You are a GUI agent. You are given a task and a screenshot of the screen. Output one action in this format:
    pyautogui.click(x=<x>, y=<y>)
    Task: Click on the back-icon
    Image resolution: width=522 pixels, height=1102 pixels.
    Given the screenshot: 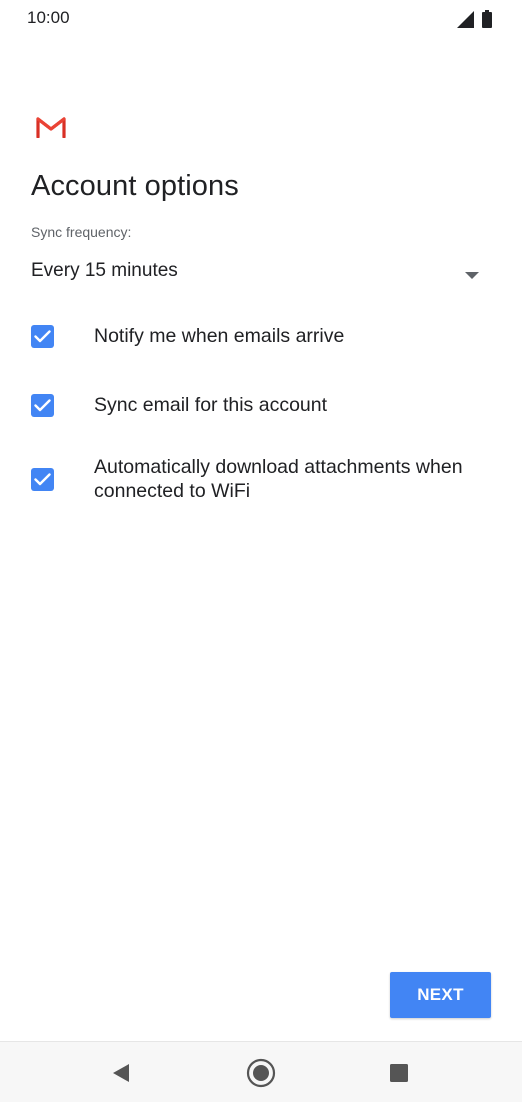 What is the action you would take?
    pyautogui.click(x=121, y=1073)
    